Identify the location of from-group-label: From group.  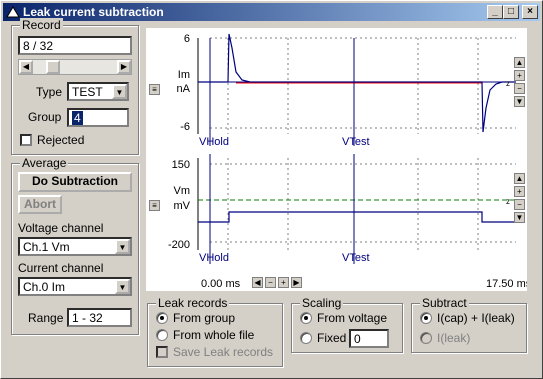
(204, 318).